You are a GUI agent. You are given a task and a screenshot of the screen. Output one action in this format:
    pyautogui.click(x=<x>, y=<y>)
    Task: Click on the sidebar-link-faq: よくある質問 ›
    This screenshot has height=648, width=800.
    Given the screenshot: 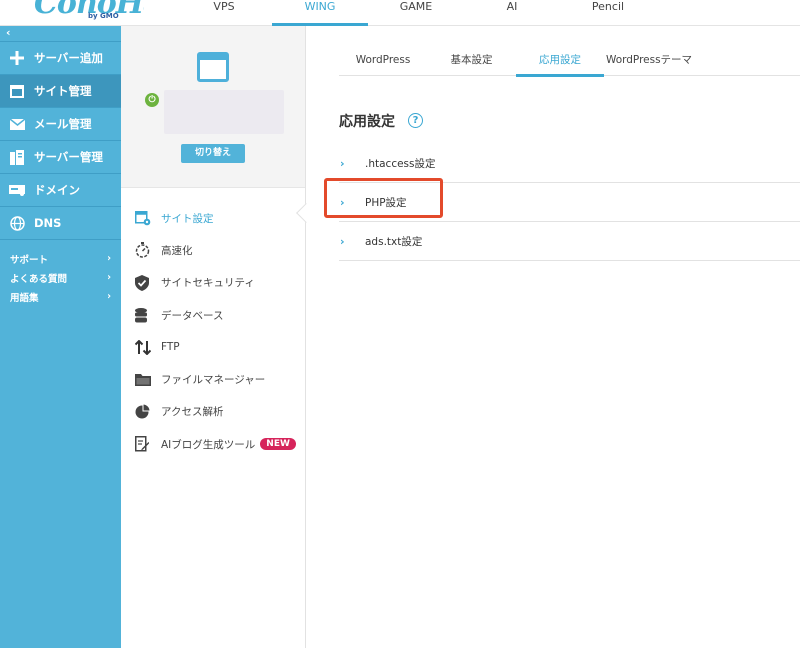 What is the action you would take?
    pyautogui.click(x=60, y=277)
    